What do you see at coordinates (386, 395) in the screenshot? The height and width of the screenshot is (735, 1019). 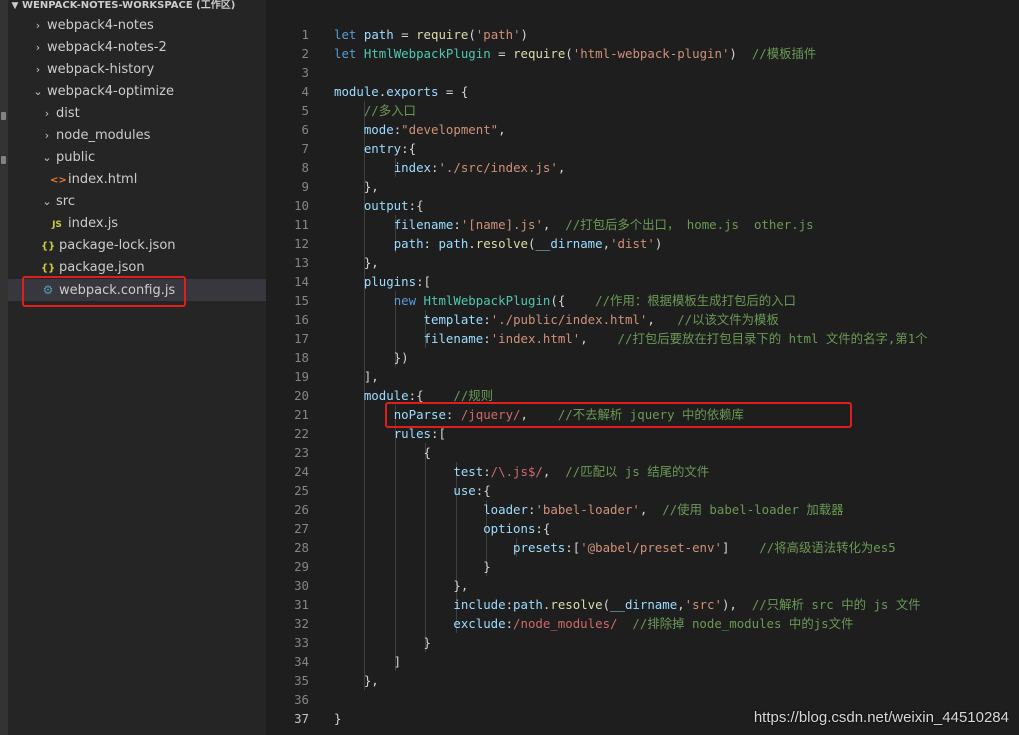 I see `code-token: module` at bounding box center [386, 395].